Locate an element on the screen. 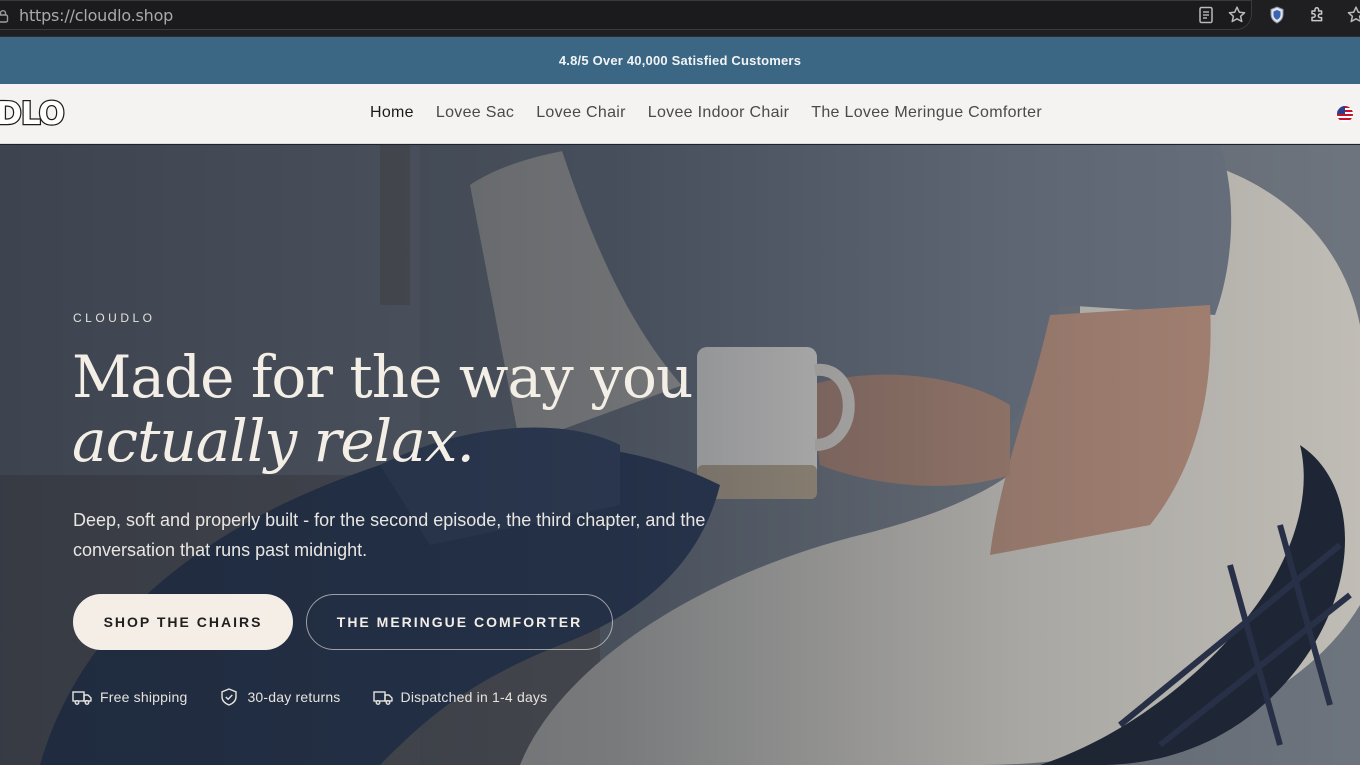 This screenshot has width=1360, height=765. perk-label: Free shipping is located at coordinates (144, 697).